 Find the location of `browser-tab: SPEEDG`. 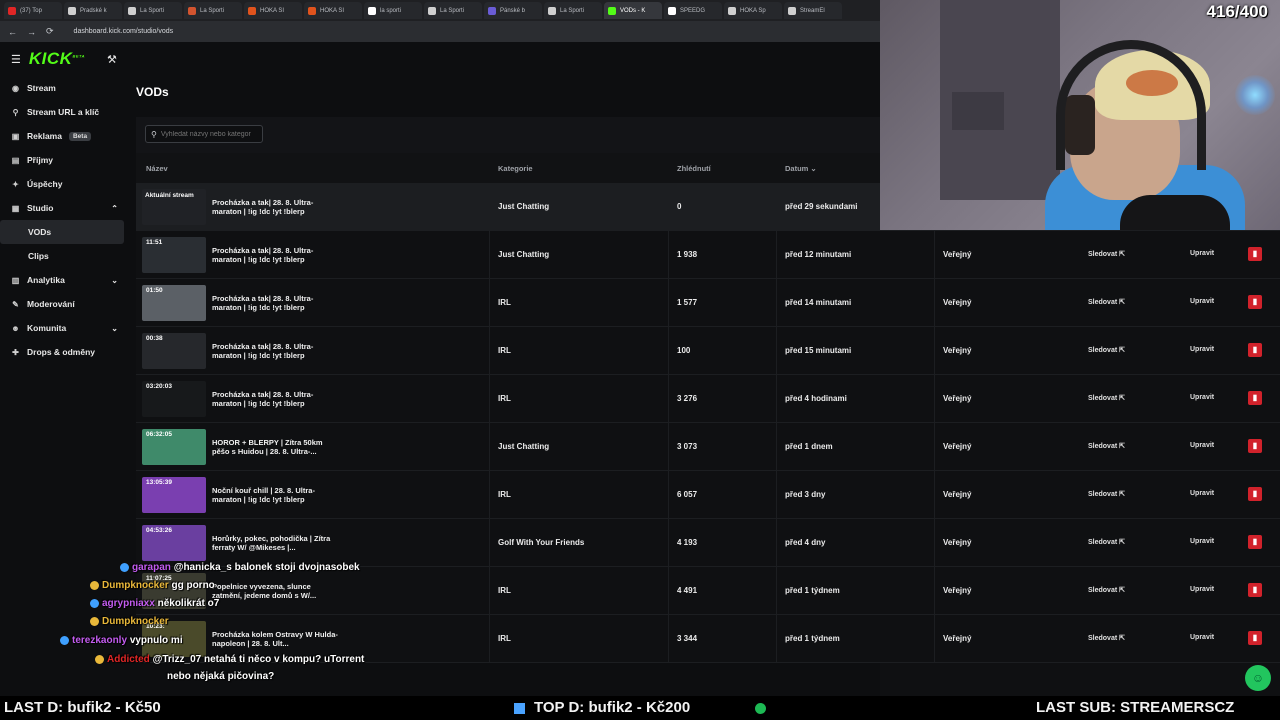

browser-tab: SPEEDG is located at coordinates (693, 10).